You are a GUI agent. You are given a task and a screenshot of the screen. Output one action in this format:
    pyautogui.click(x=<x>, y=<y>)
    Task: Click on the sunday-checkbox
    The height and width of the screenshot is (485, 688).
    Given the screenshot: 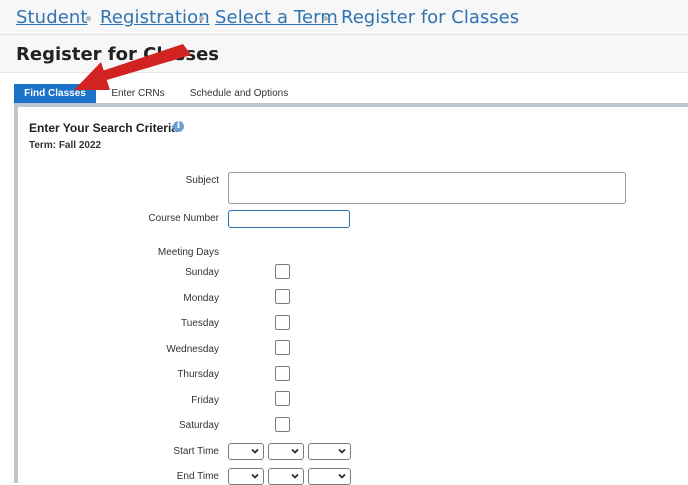 What is the action you would take?
    pyautogui.click(x=282, y=271)
    